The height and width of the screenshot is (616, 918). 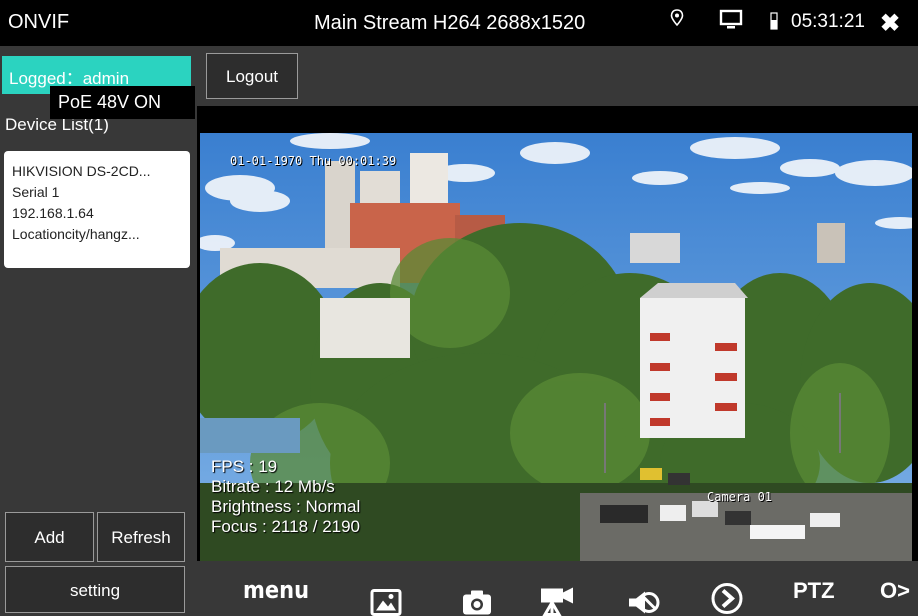 I want to click on setting-button: setting, so click(x=95, y=589).